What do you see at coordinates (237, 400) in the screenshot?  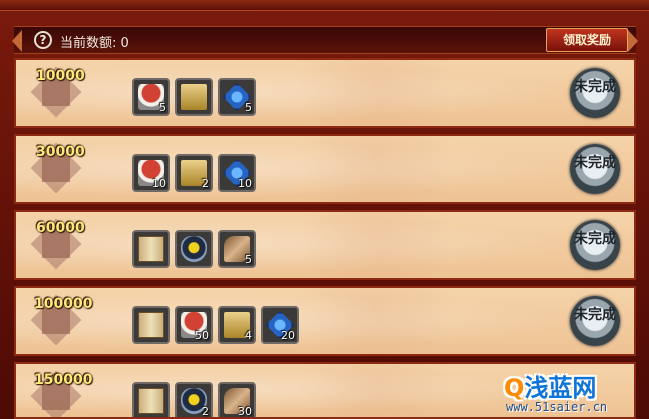 I see `feather-icon: 30` at bounding box center [237, 400].